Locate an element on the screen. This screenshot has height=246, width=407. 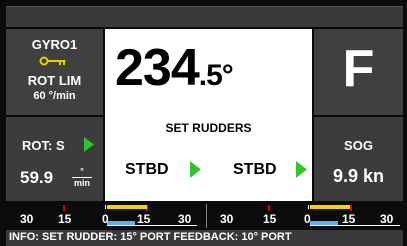
top-status-bar is located at coordinates (204, 16).